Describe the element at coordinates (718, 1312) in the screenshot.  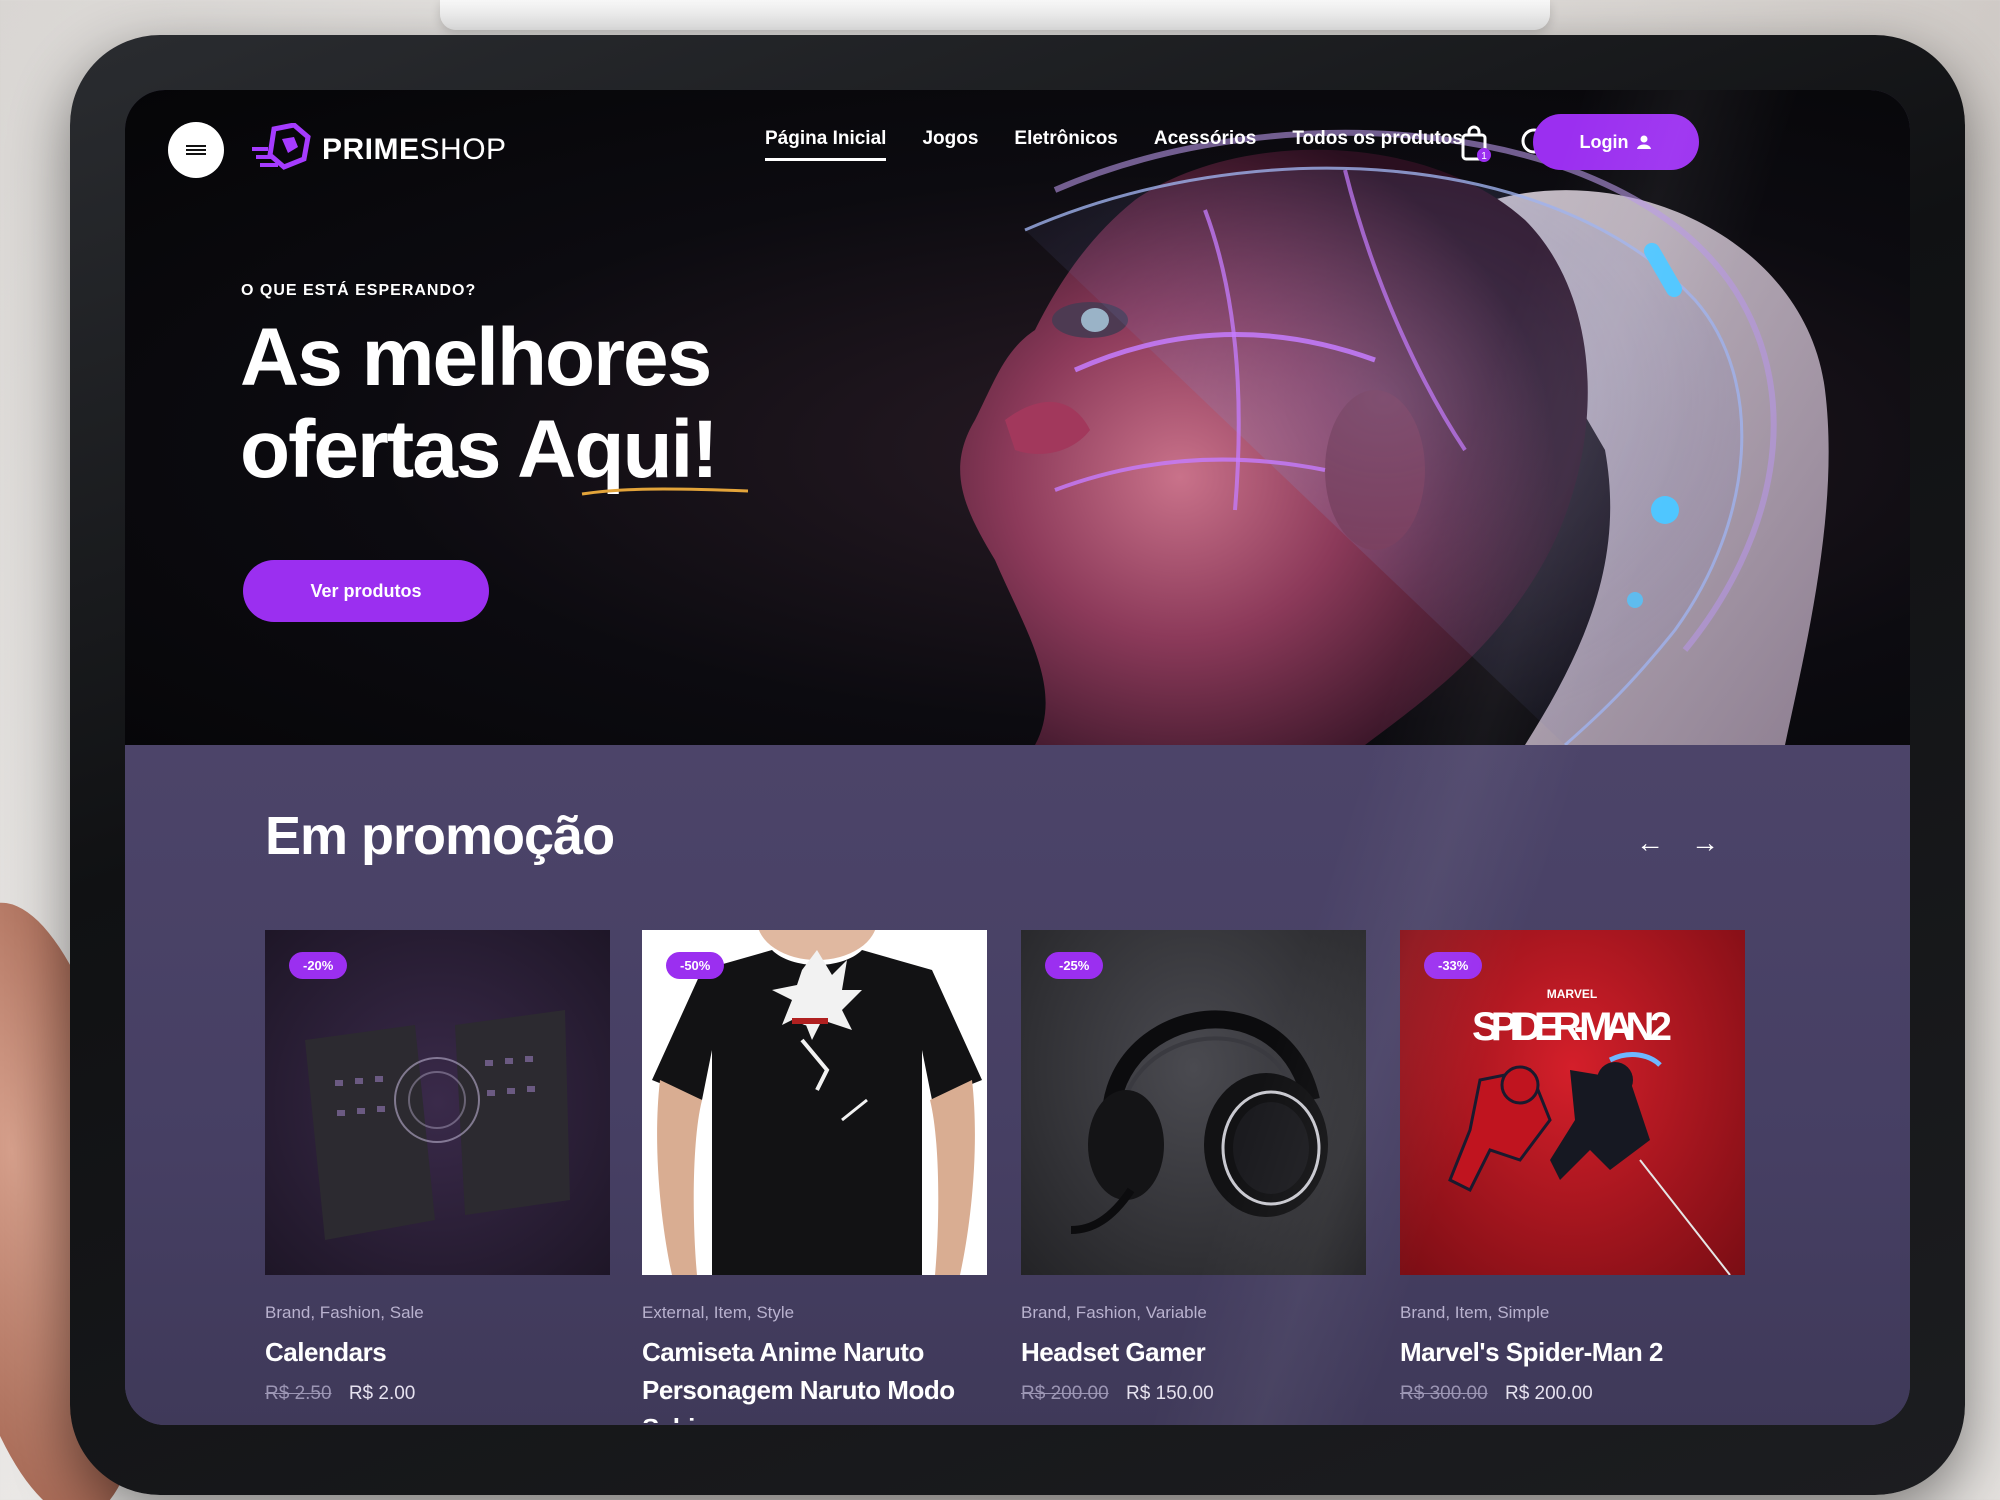
I see `product-categories: External, Item, Style` at that location.